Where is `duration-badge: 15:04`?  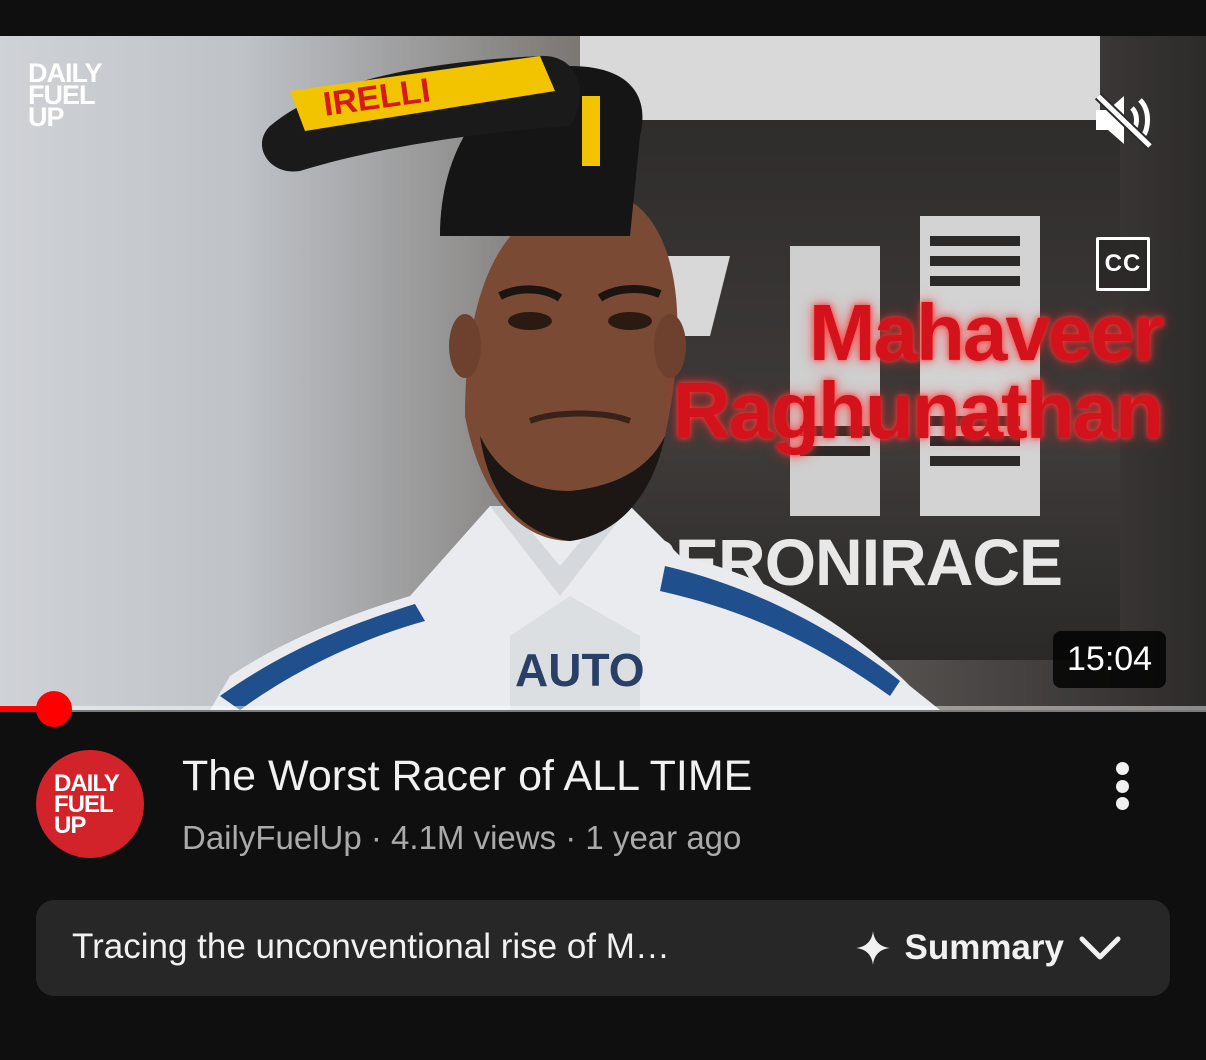 duration-badge: 15:04 is located at coordinates (1110, 659).